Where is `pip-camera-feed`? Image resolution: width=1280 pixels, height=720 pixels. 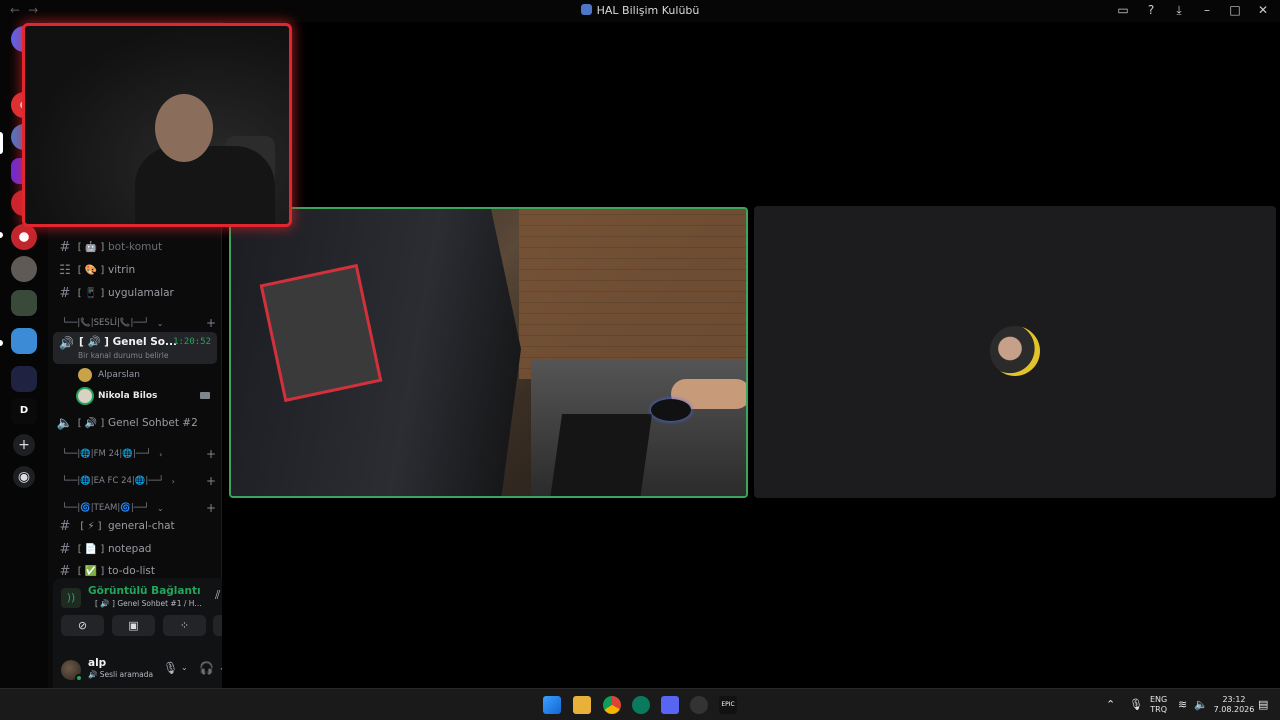
pip-camera-feed is located at coordinates (157, 125).